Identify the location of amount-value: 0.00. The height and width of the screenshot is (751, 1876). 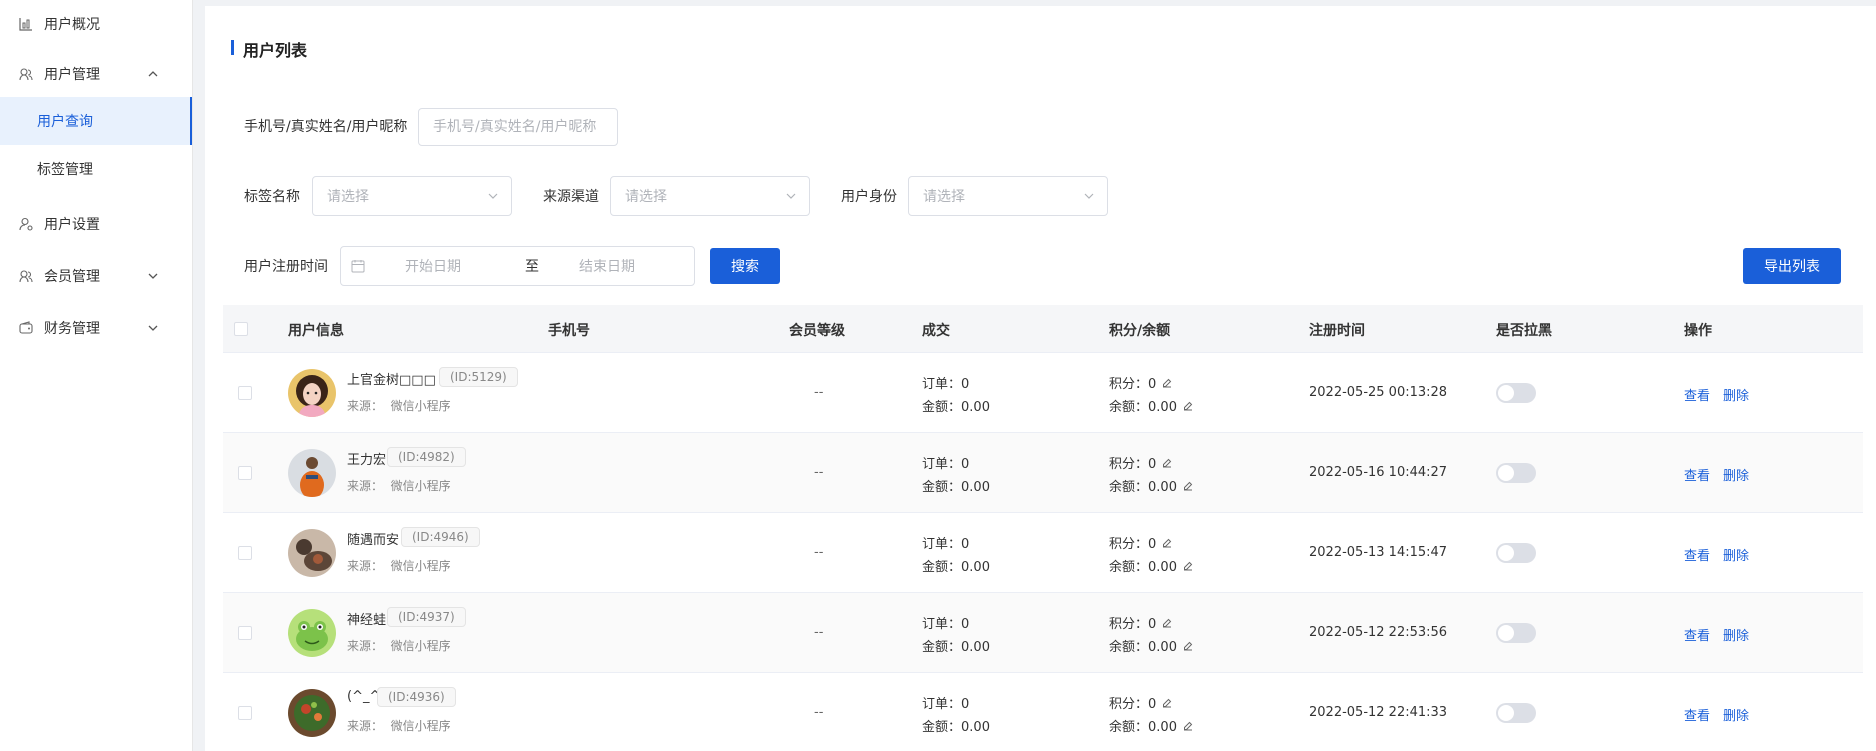
(975, 647).